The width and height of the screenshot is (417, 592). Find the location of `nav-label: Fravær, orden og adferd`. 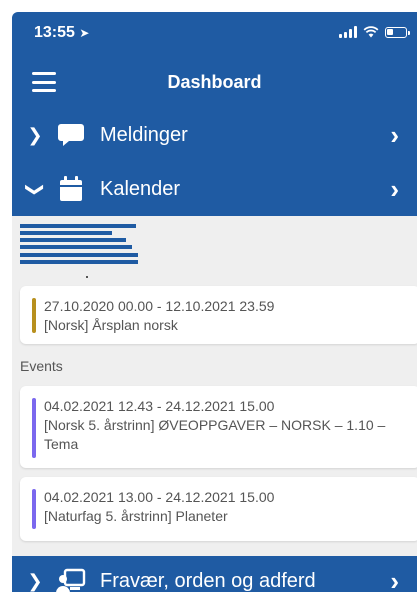

nav-label: Fravær, orden og adferd is located at coordinates (208, 580).